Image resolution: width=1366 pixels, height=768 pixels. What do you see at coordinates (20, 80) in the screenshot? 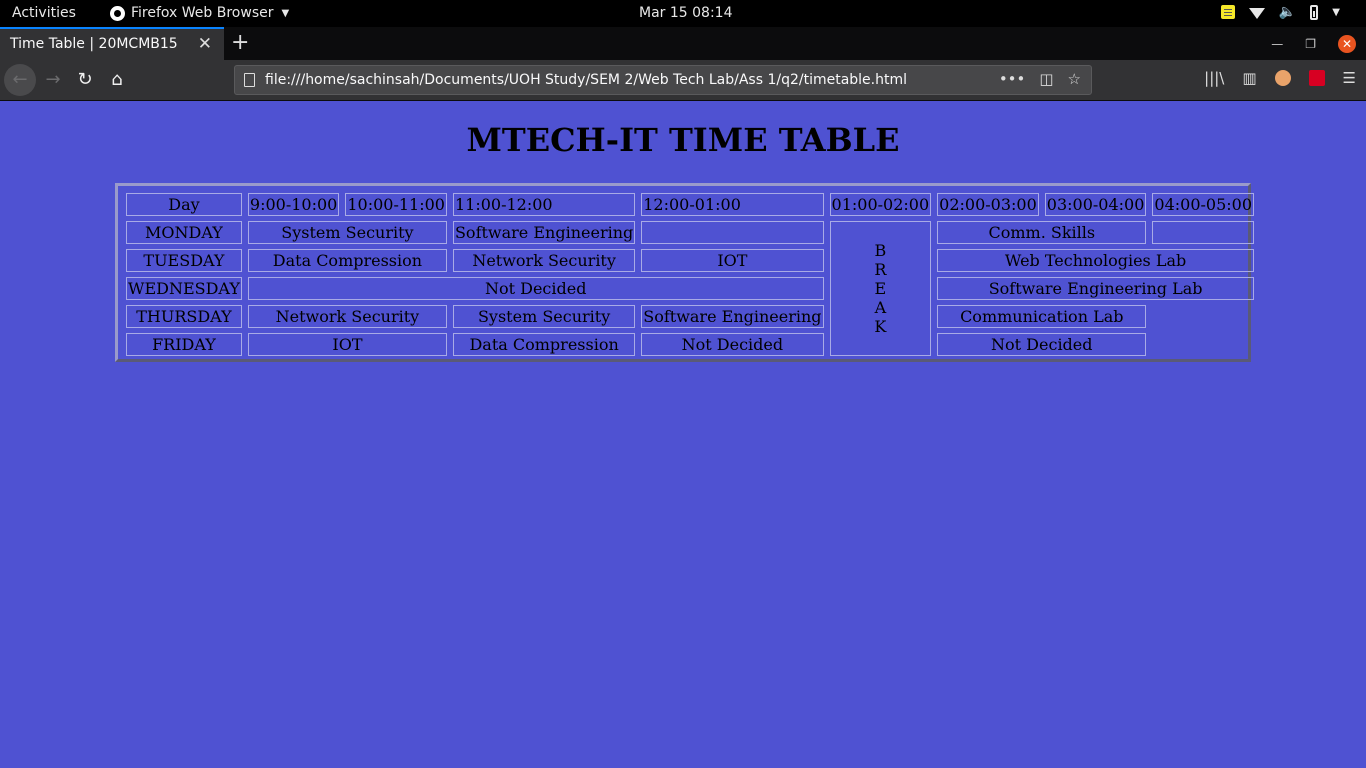
I see `back-arrow-icon: ←` at bounding box center [20, 80].